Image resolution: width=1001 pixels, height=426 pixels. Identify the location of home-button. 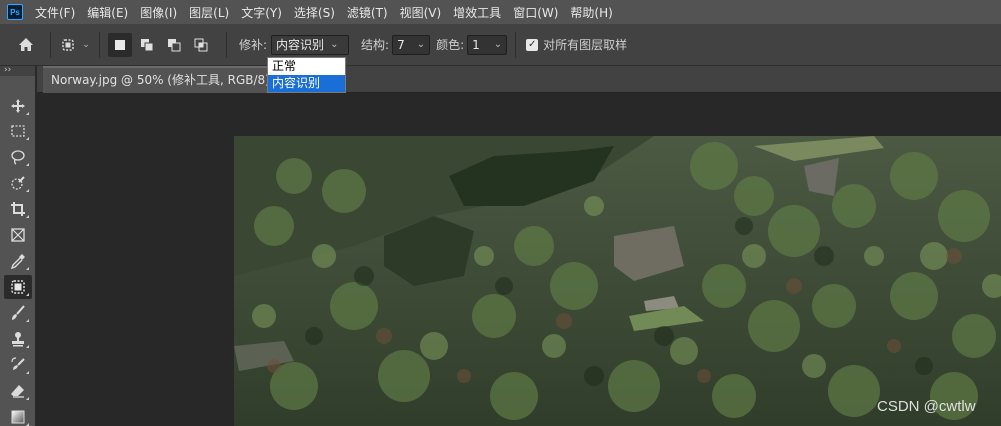
(26, 45).